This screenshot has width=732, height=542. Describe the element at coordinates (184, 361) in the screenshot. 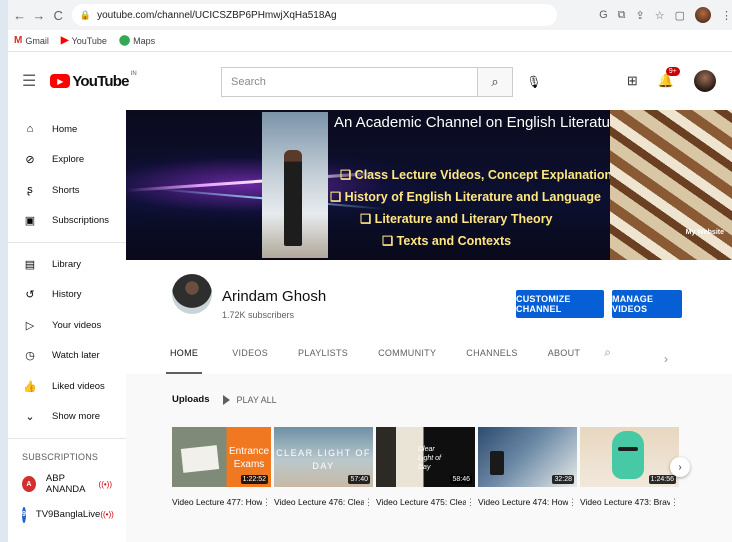

I see `tab-home: HOME` at that location.